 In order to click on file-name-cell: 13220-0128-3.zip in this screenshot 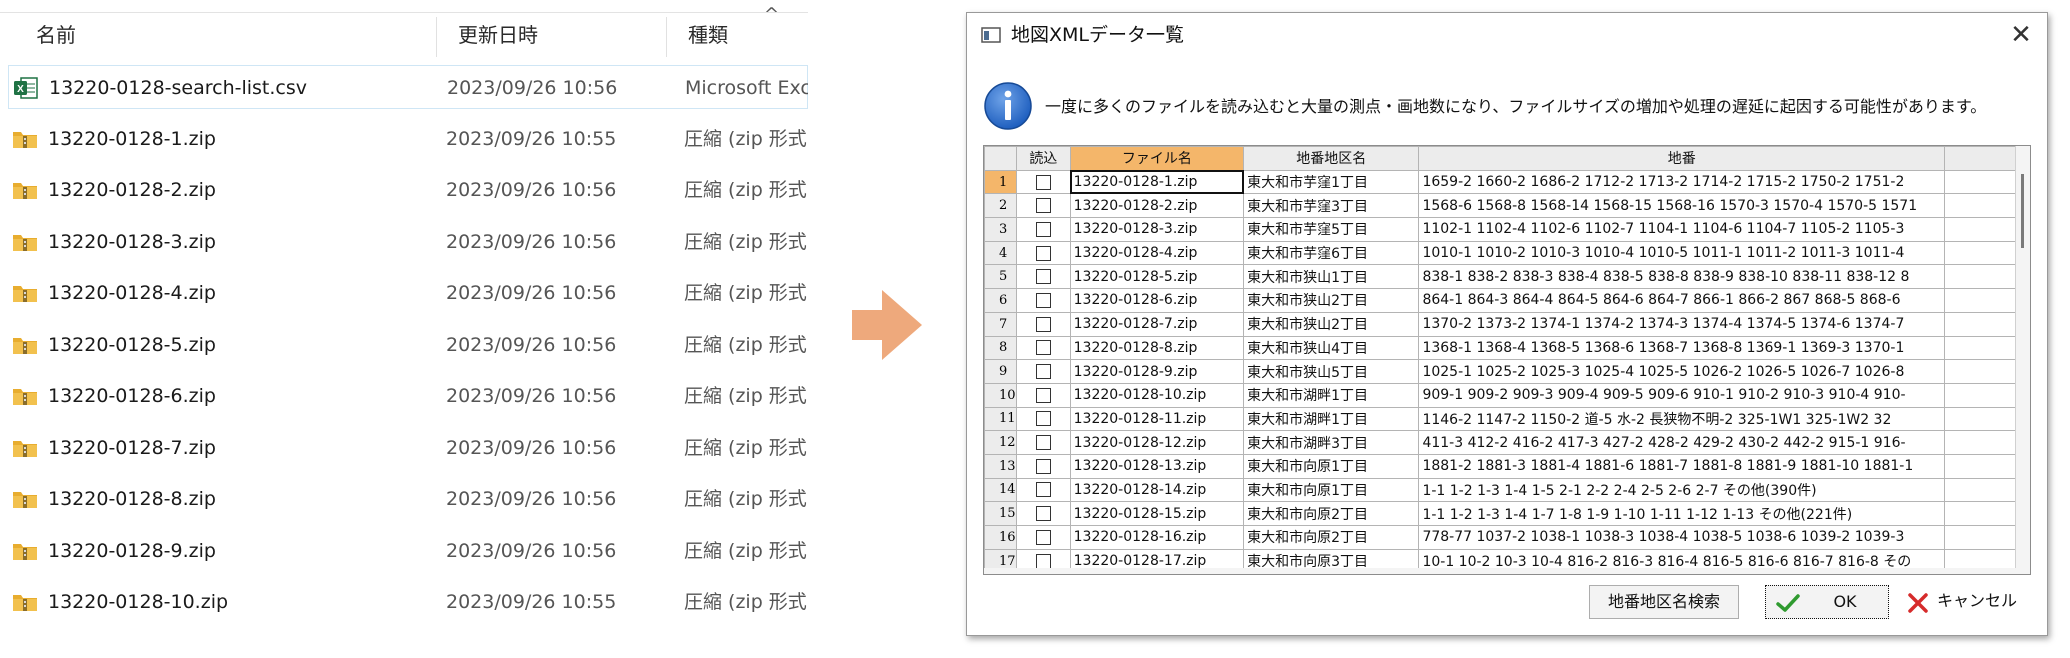, I will do `click(1157, 229)`.